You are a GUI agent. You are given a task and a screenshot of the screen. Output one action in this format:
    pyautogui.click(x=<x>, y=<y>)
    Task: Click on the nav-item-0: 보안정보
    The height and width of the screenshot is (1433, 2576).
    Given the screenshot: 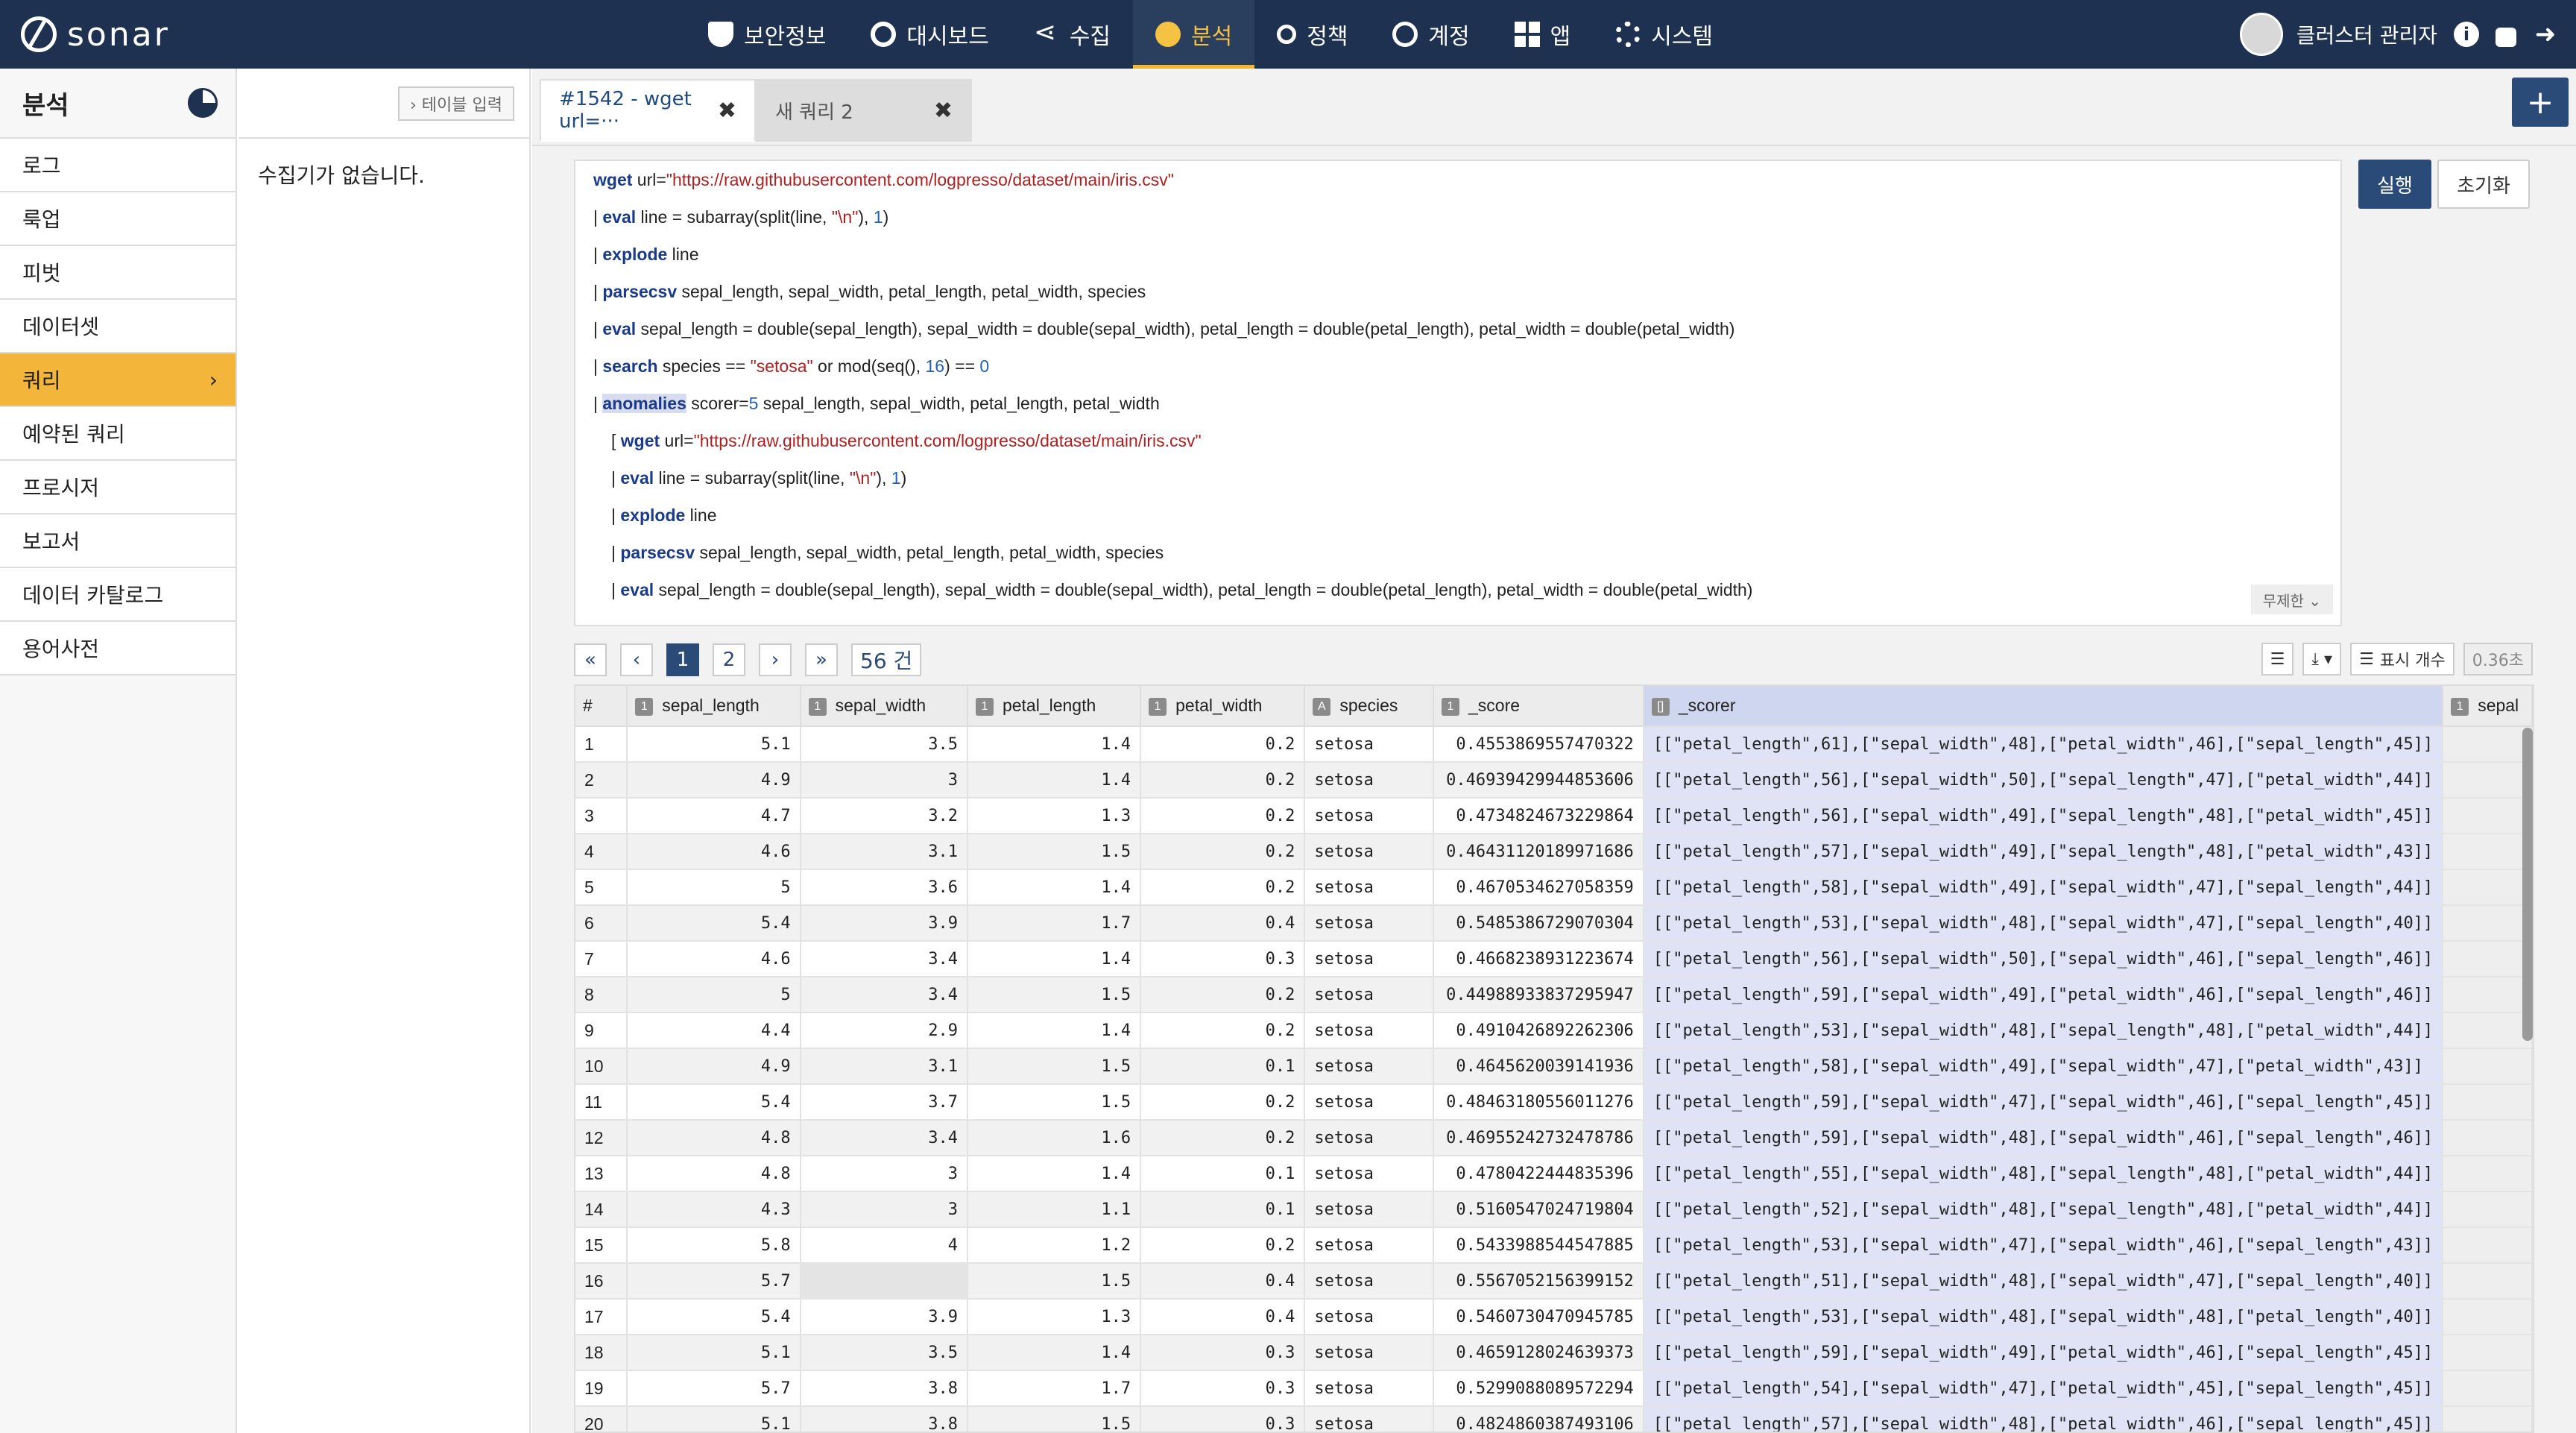 What is the action you would take?
    pyautogui.click(x=767, y=34)
    